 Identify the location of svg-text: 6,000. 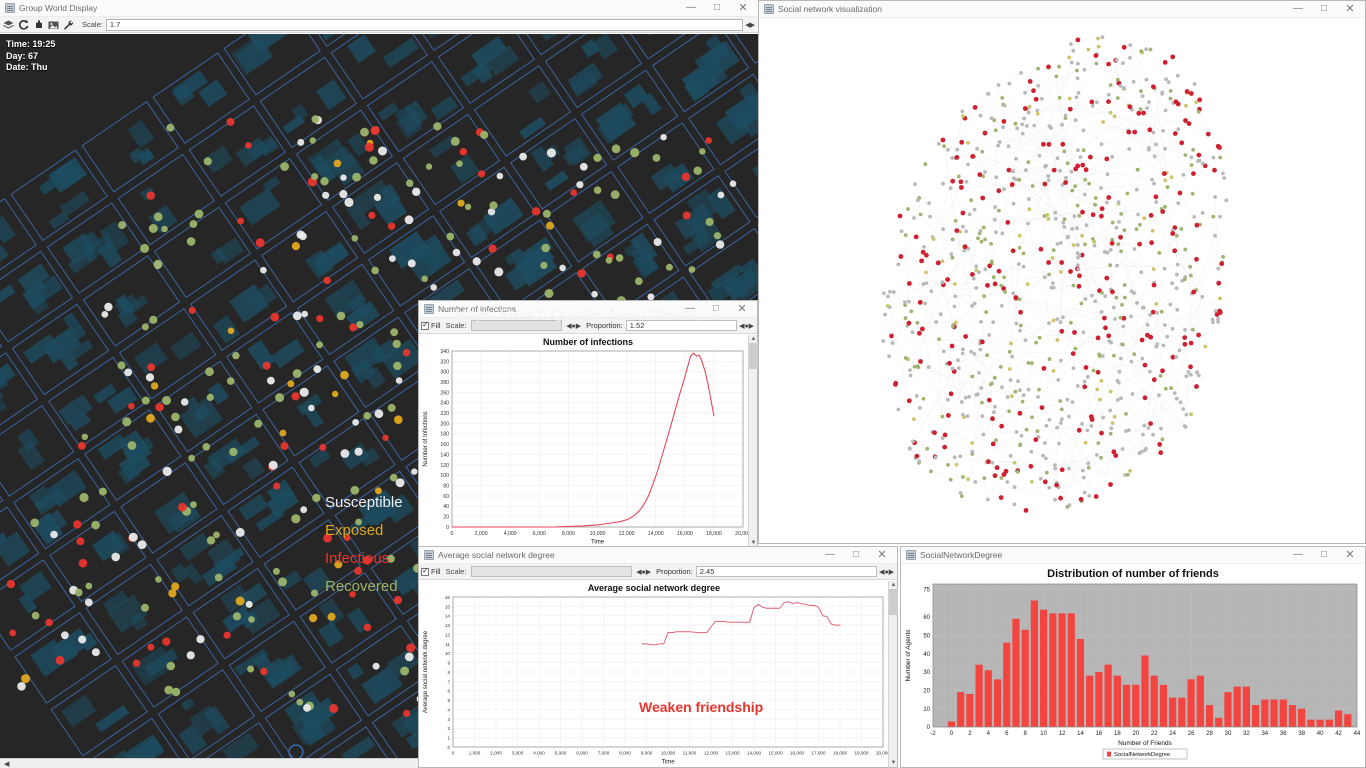
(539, 534).